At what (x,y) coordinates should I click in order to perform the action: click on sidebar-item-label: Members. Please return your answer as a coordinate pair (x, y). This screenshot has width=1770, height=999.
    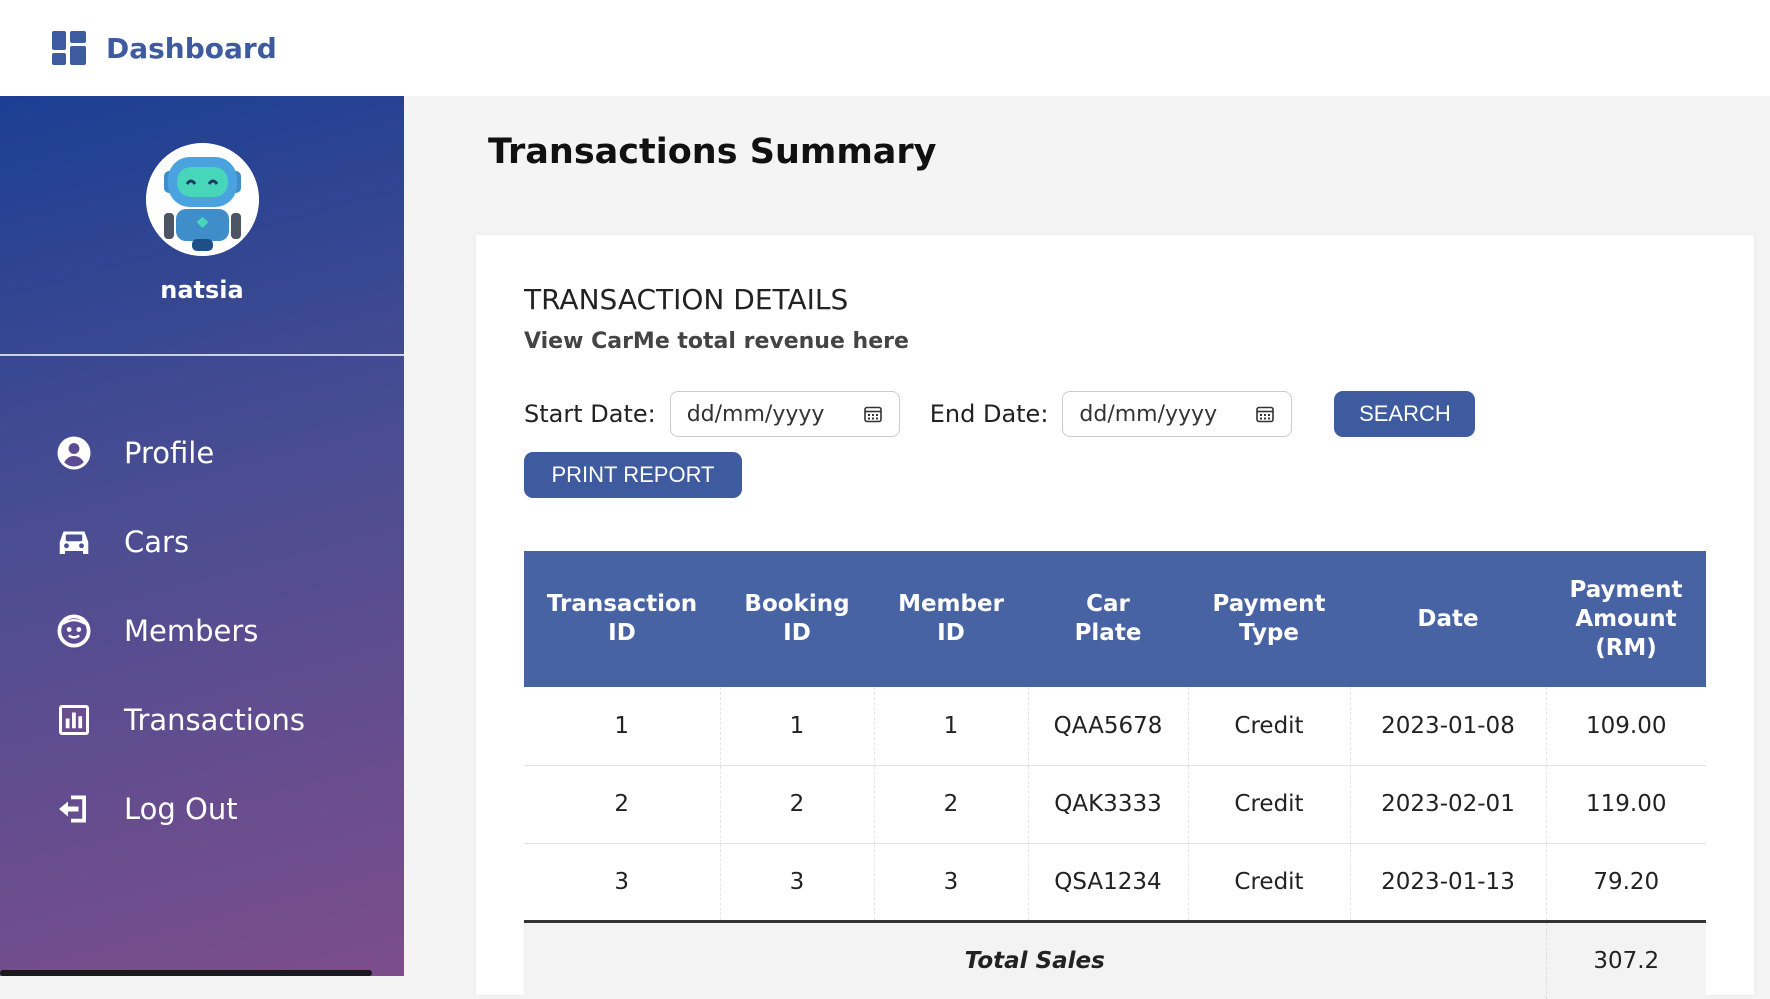
    Looking at the image, I should click on (191, 630).